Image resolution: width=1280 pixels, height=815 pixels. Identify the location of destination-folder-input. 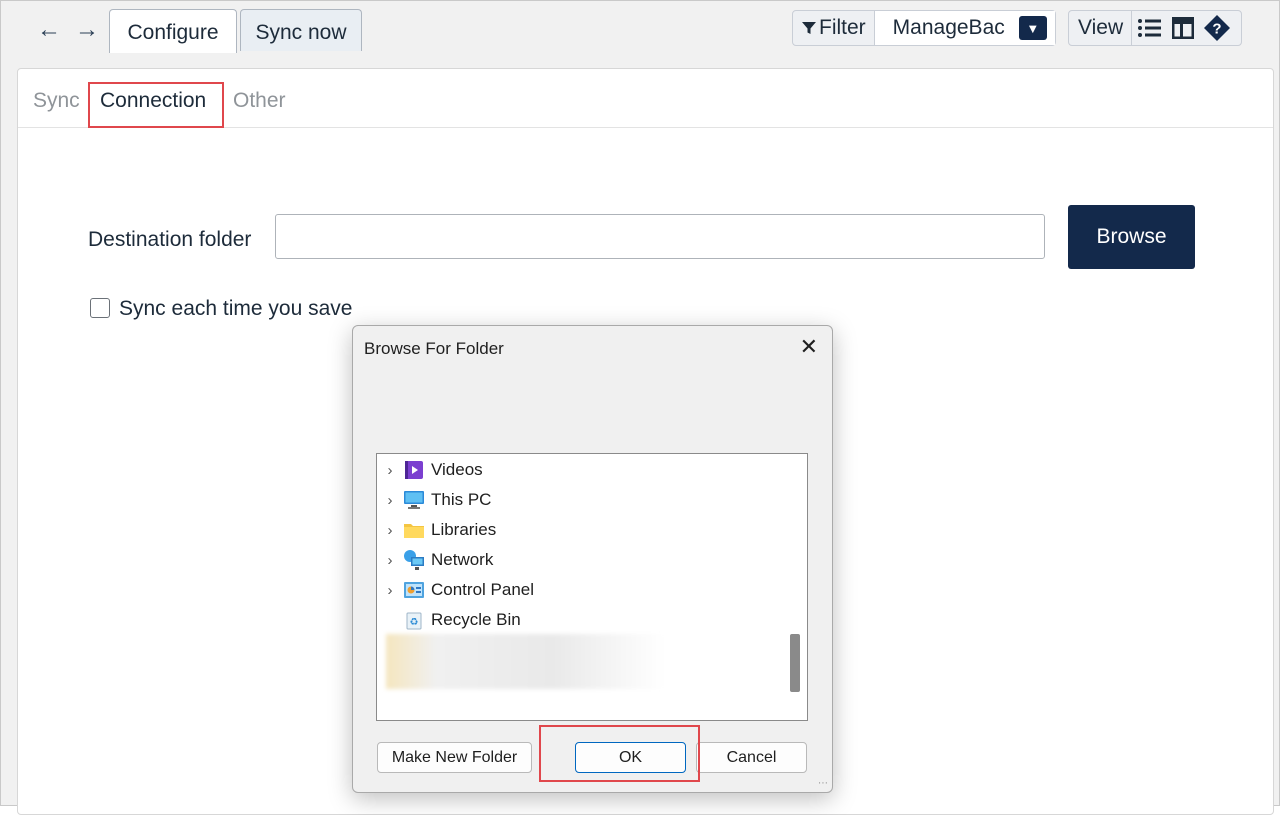
(660, 236).